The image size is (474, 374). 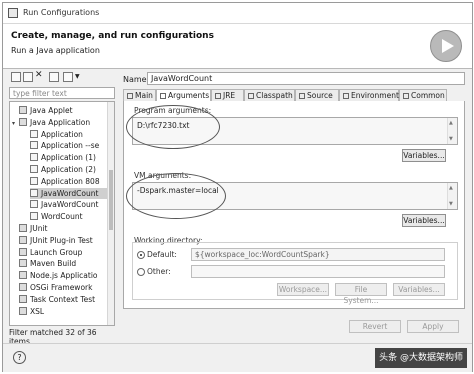 What do you see at coordinates (130, 96) in the screenshot?
I see `main-tab-icon` at bounding box center [130, 96].